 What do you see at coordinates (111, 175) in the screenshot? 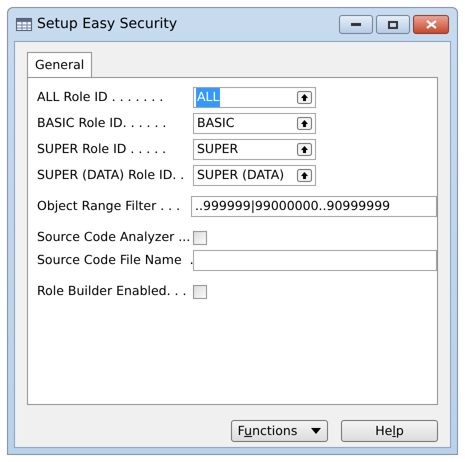
I see `field-label: SUPER (DATA) Role ID. .` at bounding box center [111, 175].